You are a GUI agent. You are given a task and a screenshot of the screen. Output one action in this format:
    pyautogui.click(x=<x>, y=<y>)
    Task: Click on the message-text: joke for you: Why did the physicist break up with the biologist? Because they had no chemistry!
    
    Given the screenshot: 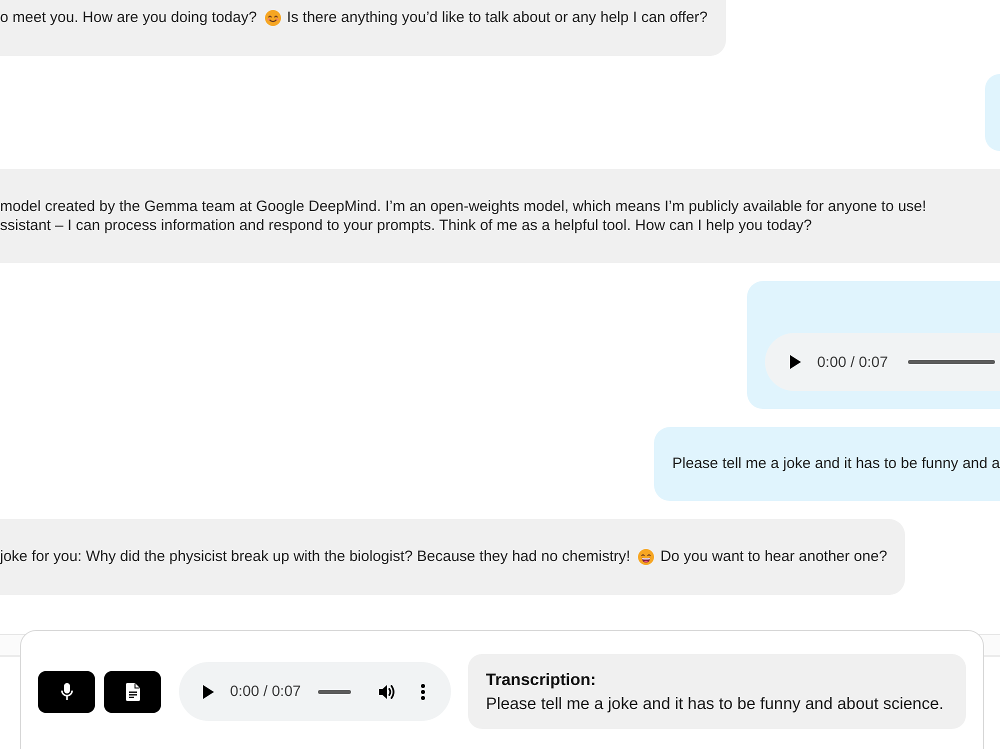 What is the action you would take?
    pyautogui.click(x=315, y=557)
    